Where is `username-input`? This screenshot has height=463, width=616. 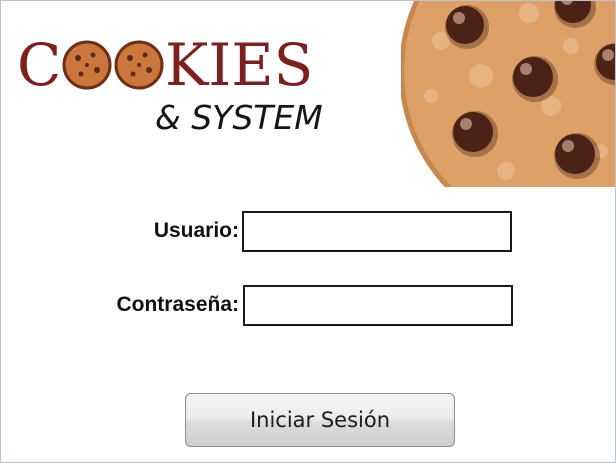
username-input is located at coordinates (377, 231).